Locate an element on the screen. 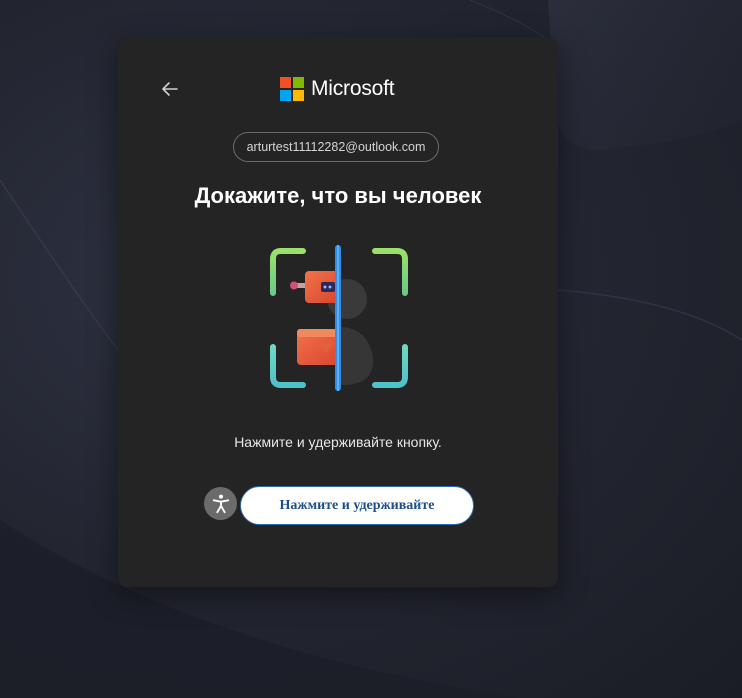  press-and-hold-button: Нажмите и удерживайте is located at coordinates (357, 505).